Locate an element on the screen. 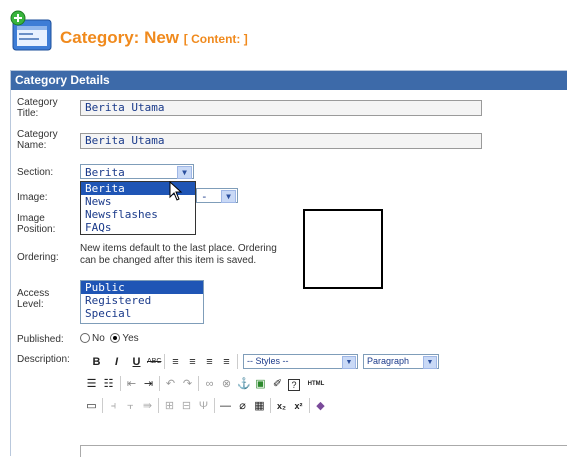 This screenshot has width=567, height=457. cleanup-icon: ✐ is located at coordinates (277, 384).